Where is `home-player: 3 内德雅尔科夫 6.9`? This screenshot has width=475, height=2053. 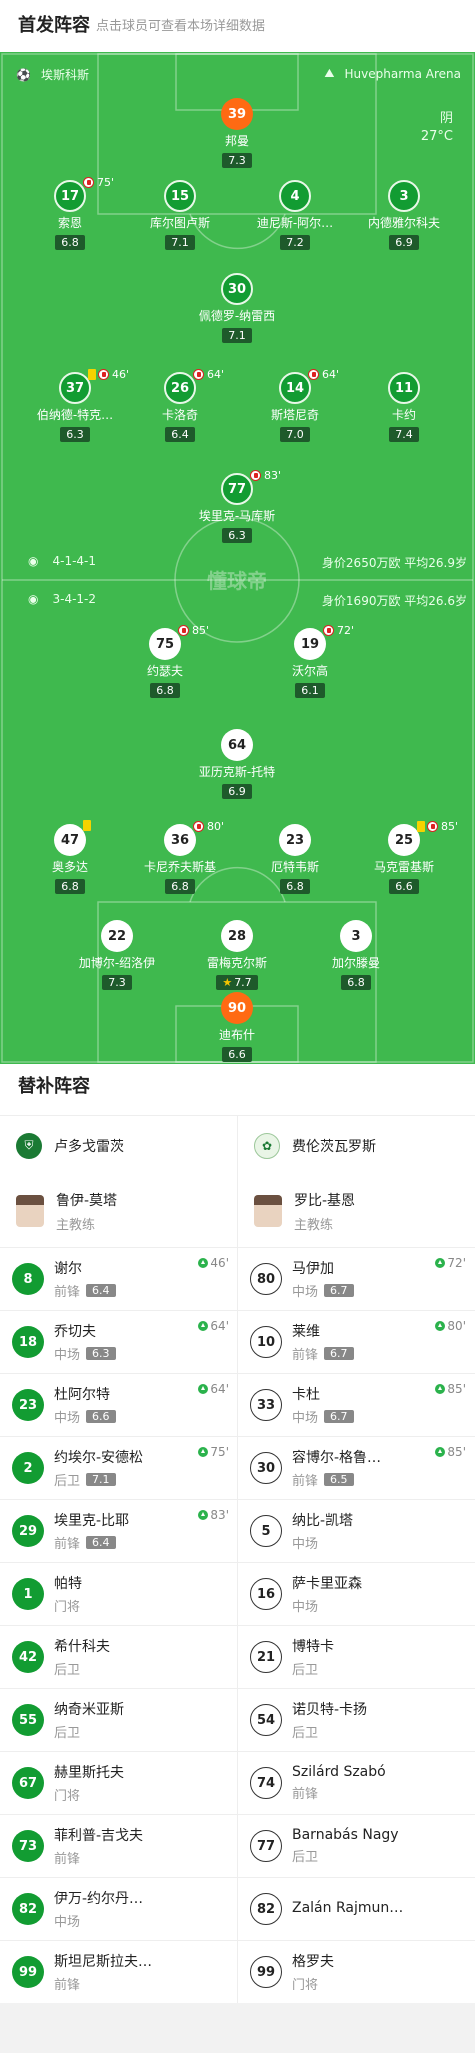
home-player: 3 内德雅尔科夫 6.9 is located at coordinates (404, 215).